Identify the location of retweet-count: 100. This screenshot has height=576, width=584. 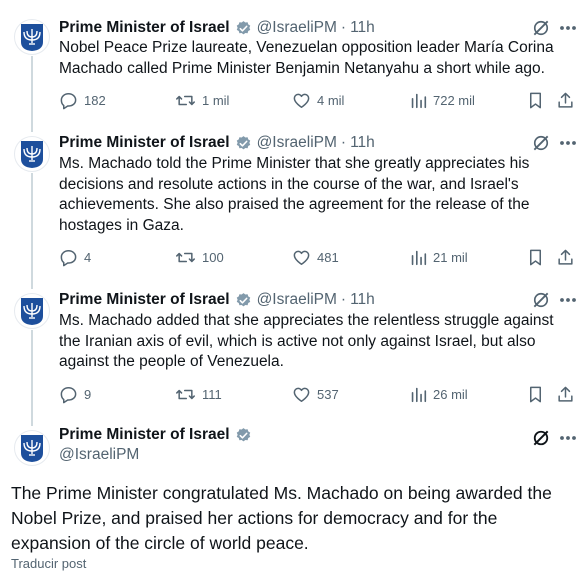
(213, 257).